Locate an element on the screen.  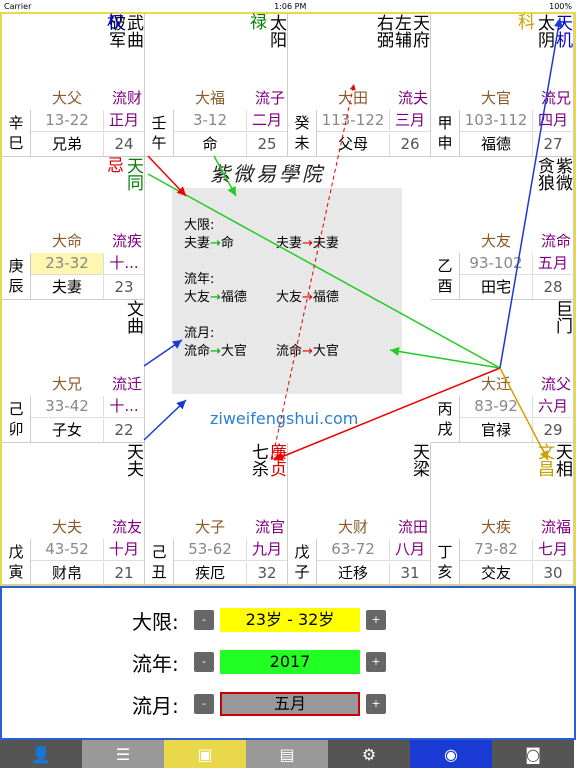
star-list: 天同忌 is located at coordinates (125, 174).